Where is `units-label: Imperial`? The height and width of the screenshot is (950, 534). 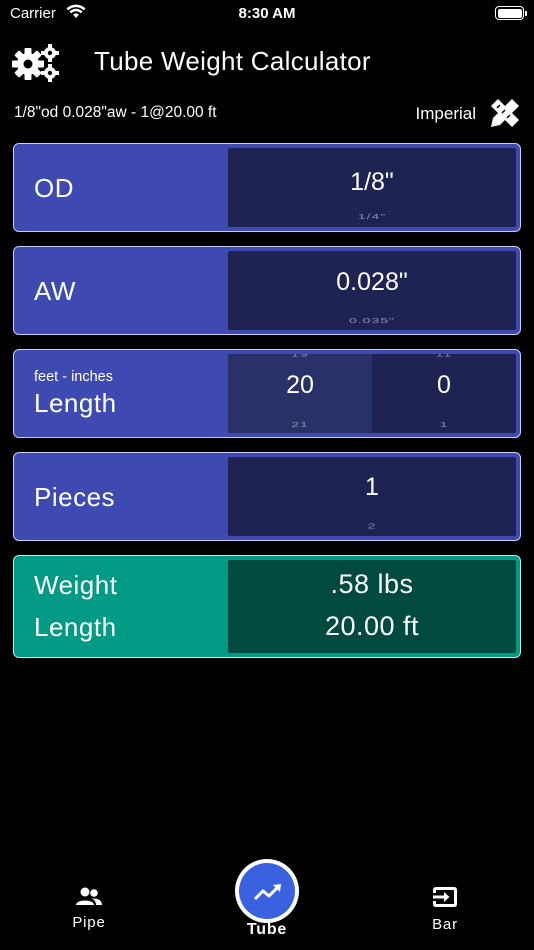
units-label: Imperial is located at coordinates (446, 114).